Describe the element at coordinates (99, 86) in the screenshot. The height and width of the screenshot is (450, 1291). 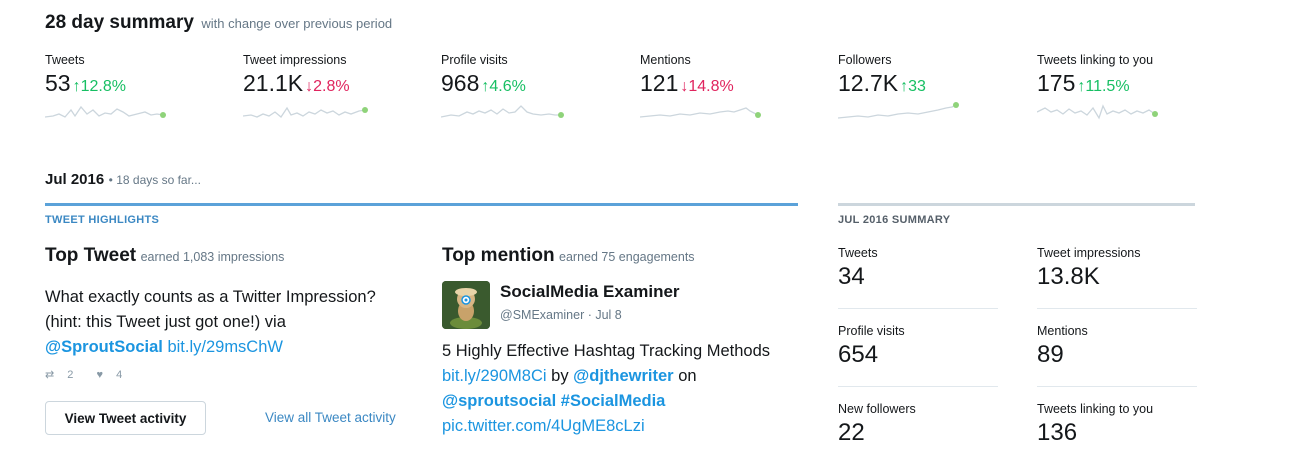
I see `metric-change: ↑12.8%` at that location.